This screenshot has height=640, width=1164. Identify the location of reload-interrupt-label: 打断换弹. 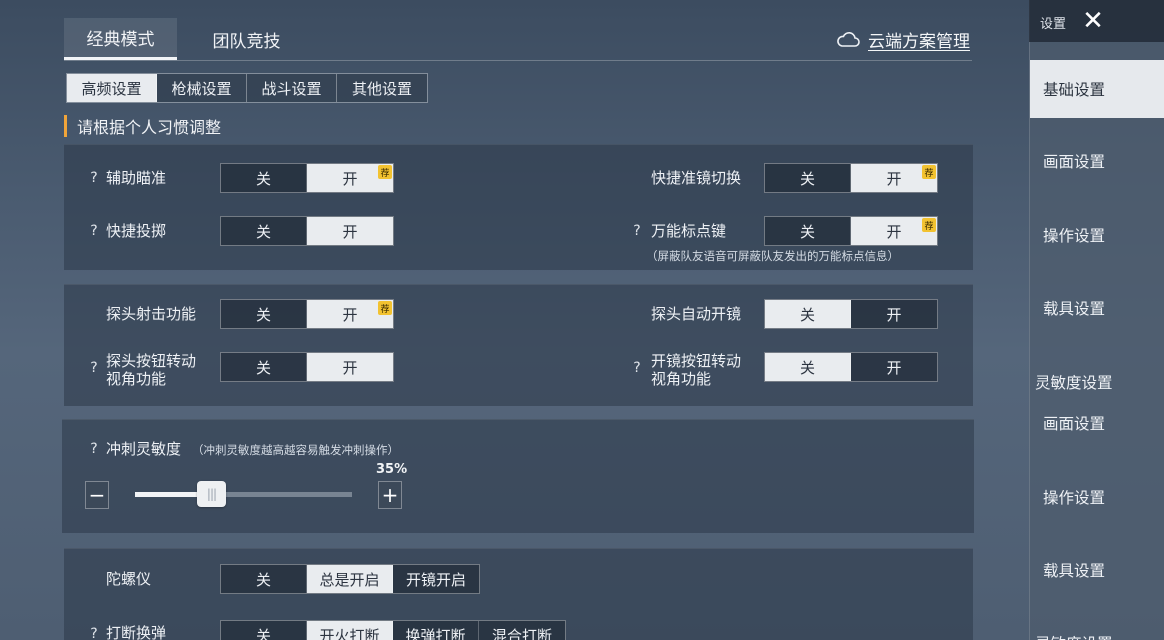
(136, 632).